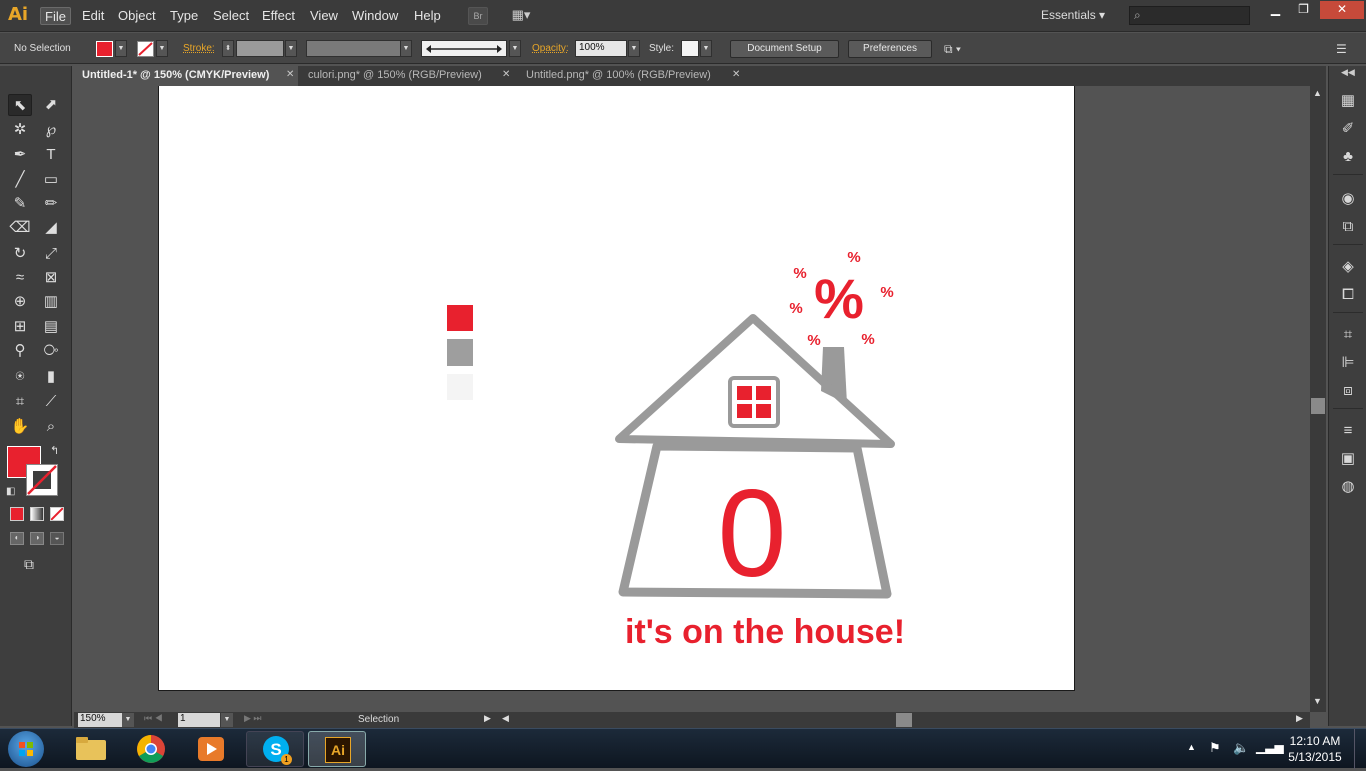 The image size is (1366, 771). Describe the element at coordinates (51, 327) in the screenshot. I see `gradient-tool-icon: ▤` at that location.